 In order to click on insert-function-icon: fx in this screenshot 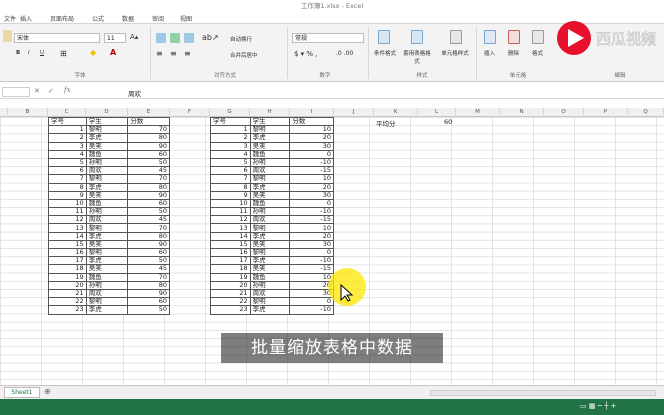, I will do `click(67, 90)`.